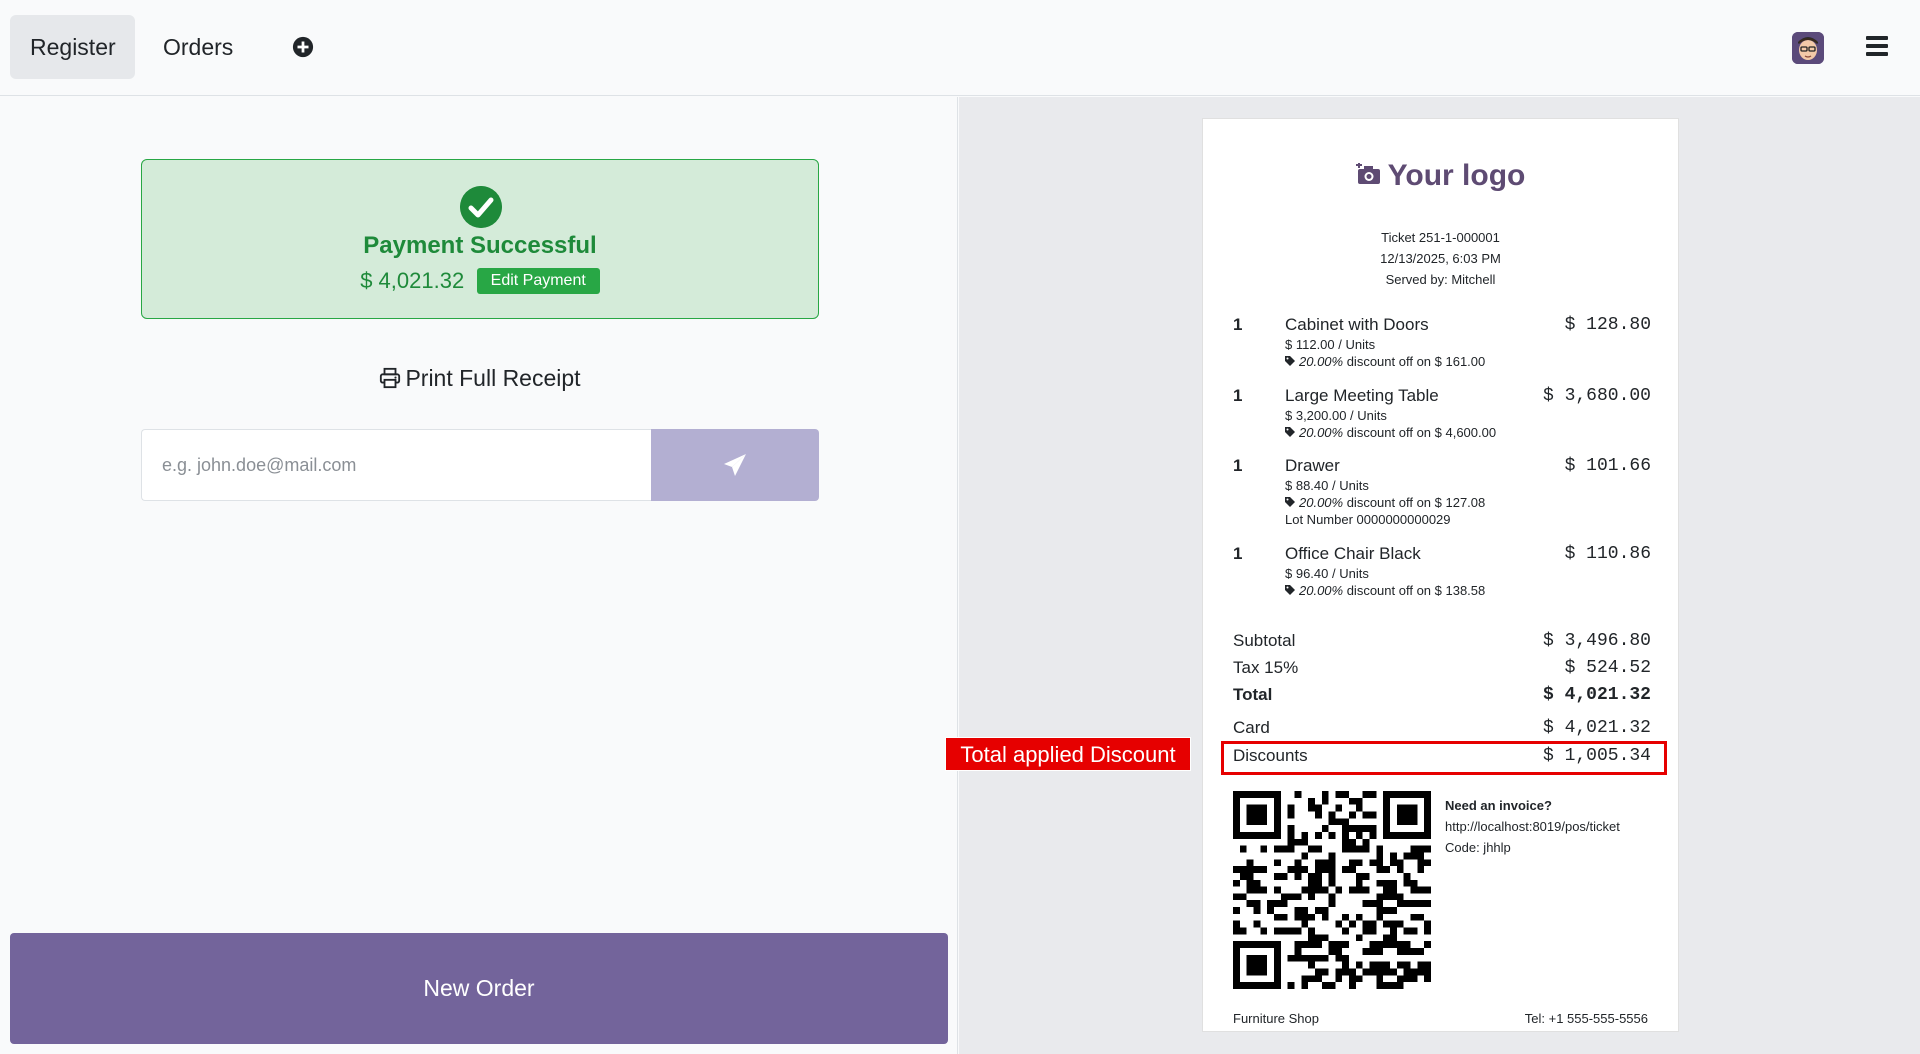  What do you see at coordinates (396, 465) in the screenshot?
I see `email-input` at bounding box center [396, 465].